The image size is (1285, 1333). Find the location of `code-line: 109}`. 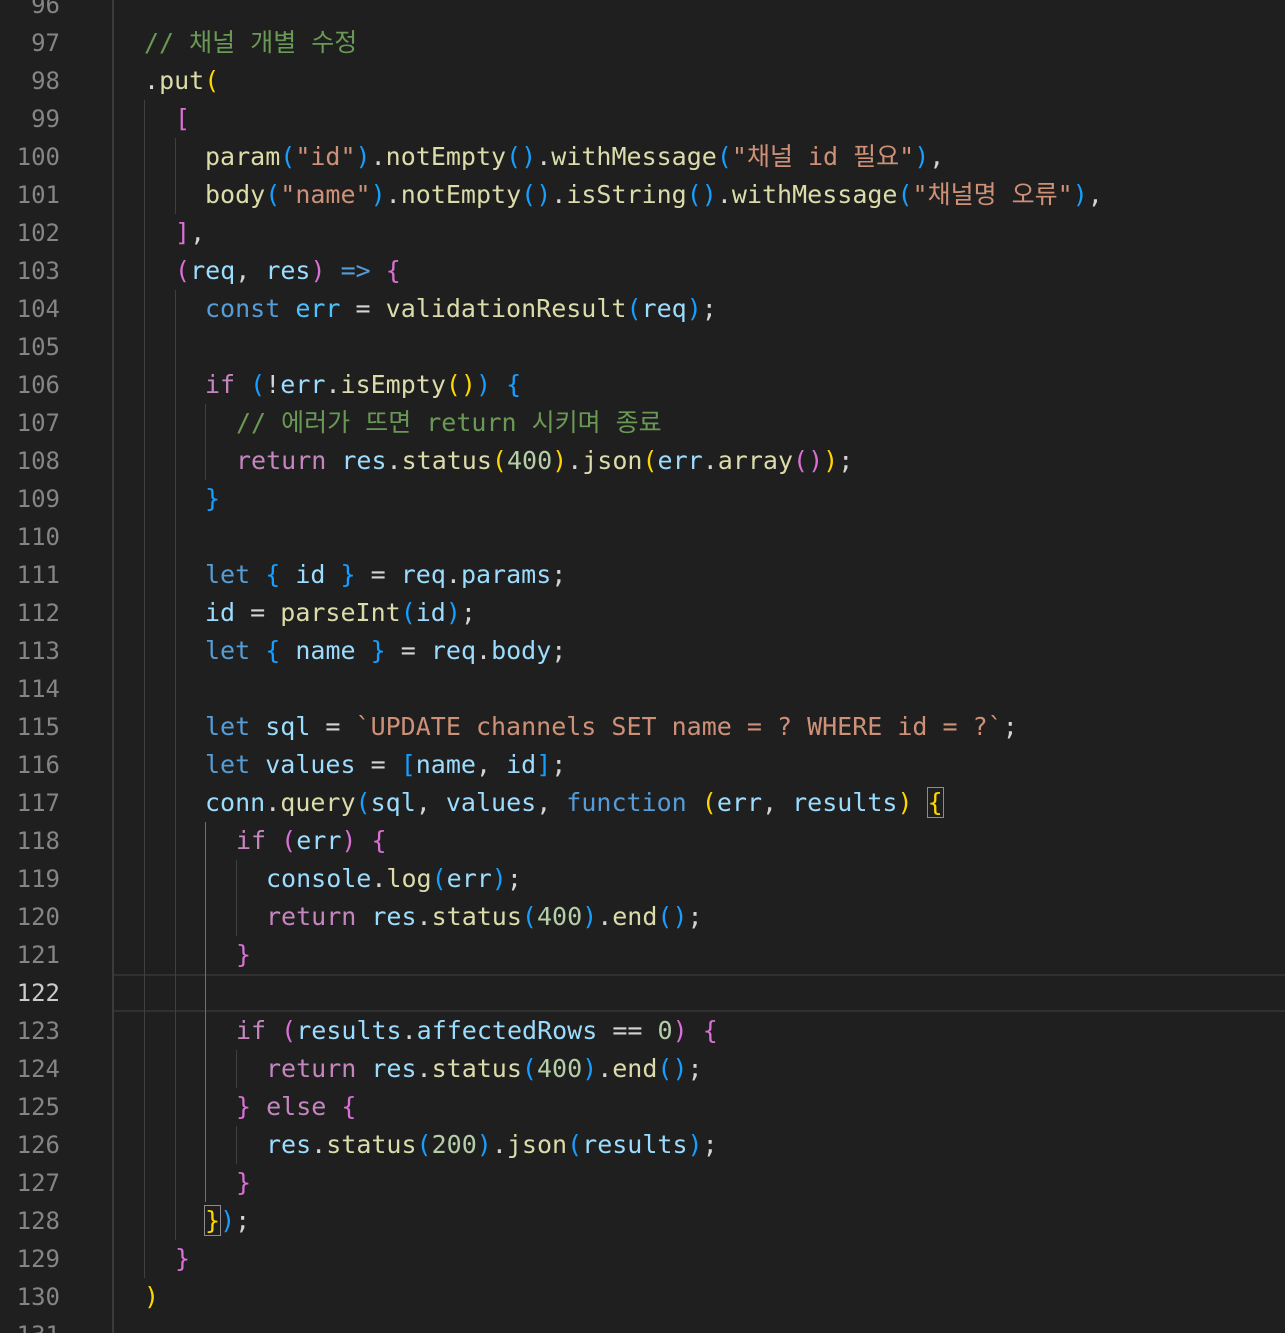

code-line: 109} is located at coordinates (642, 499).